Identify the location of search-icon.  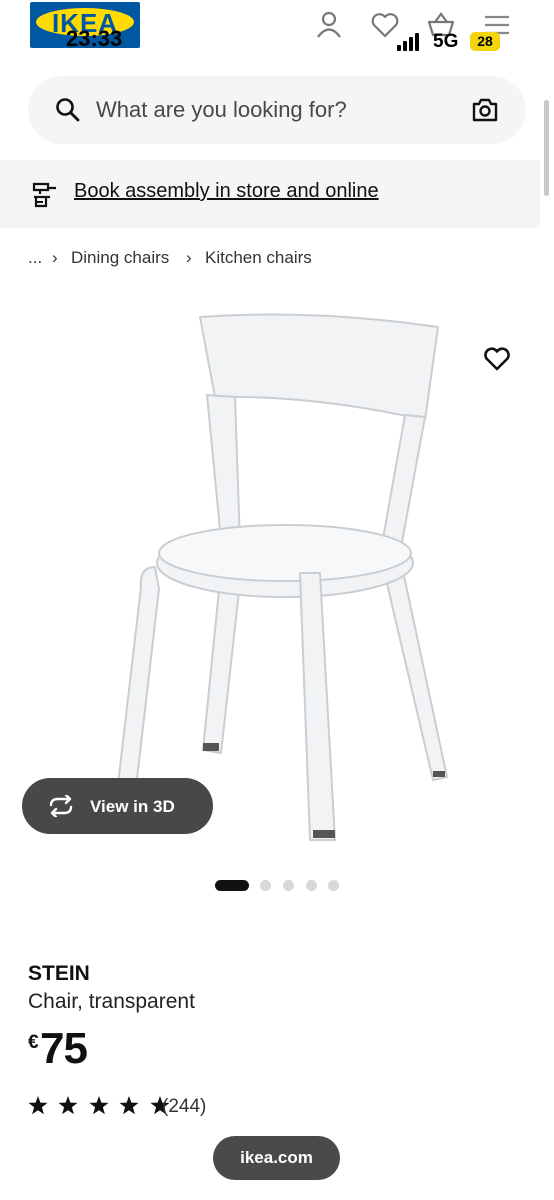
(68, 110).